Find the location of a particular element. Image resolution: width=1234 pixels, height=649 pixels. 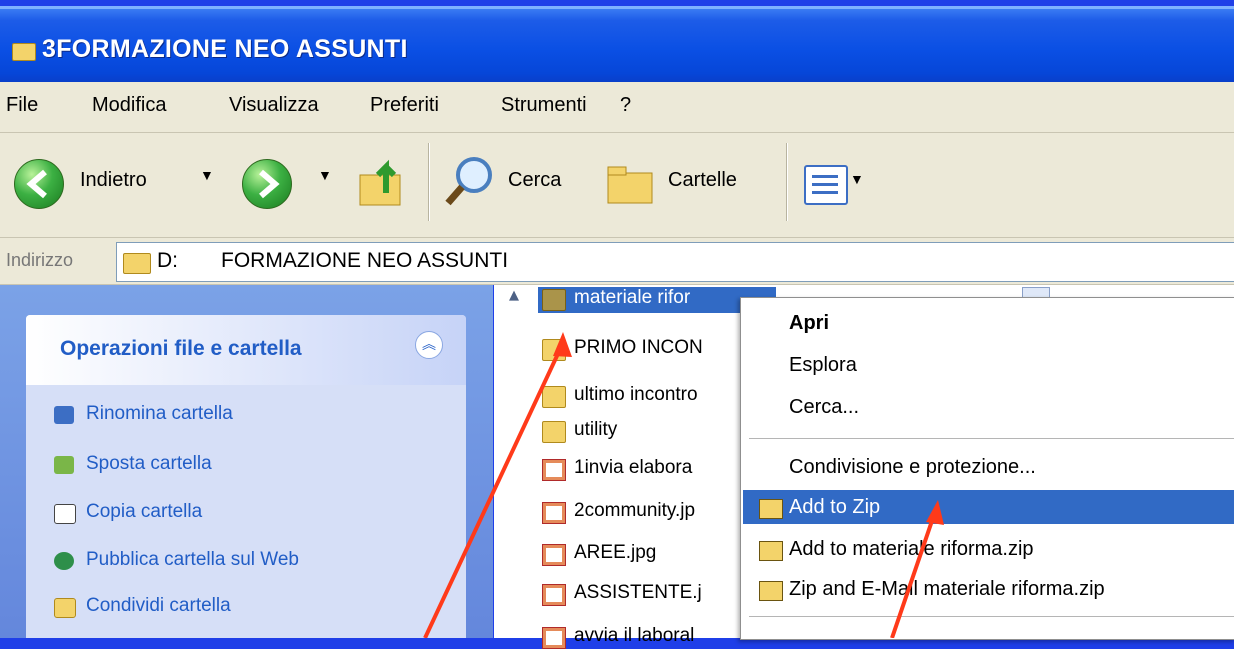

menu-strumenti: Strumenti is located at coordinates (544, 105).